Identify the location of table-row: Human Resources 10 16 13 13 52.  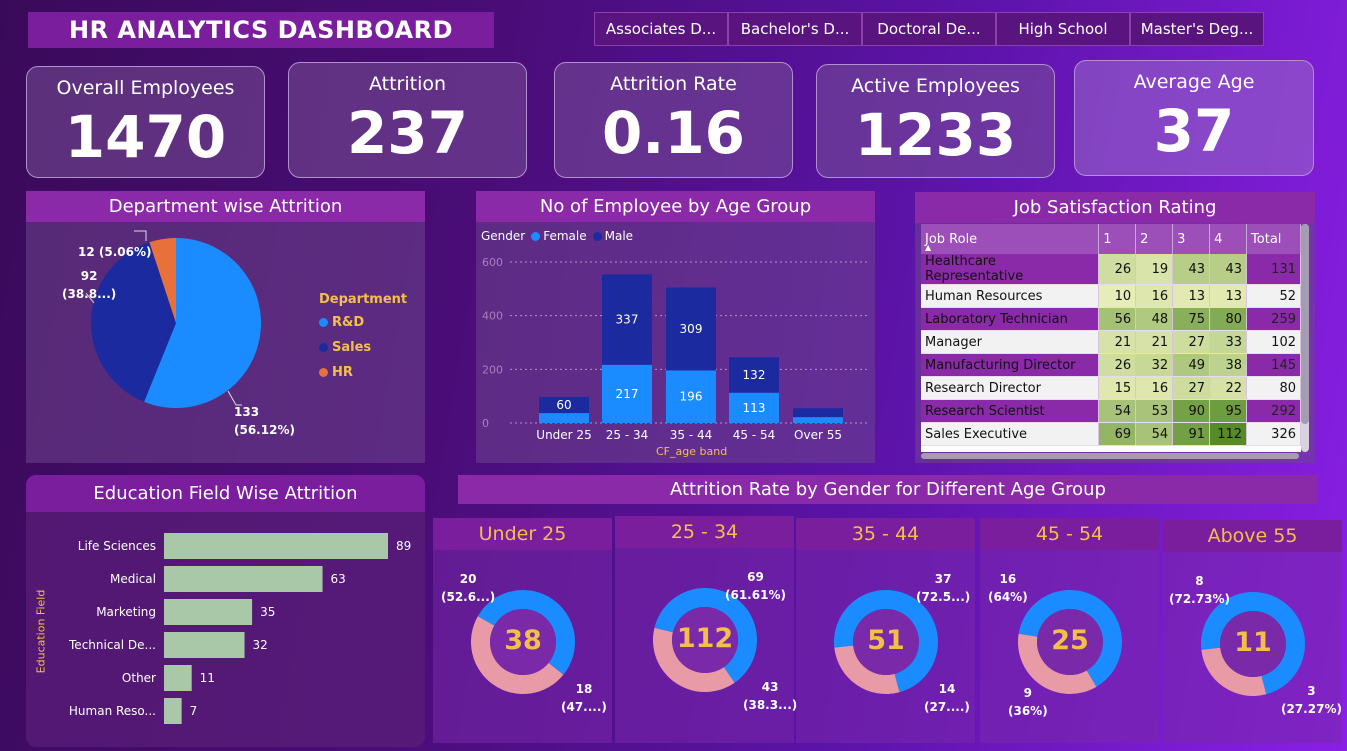
(1111, 296).